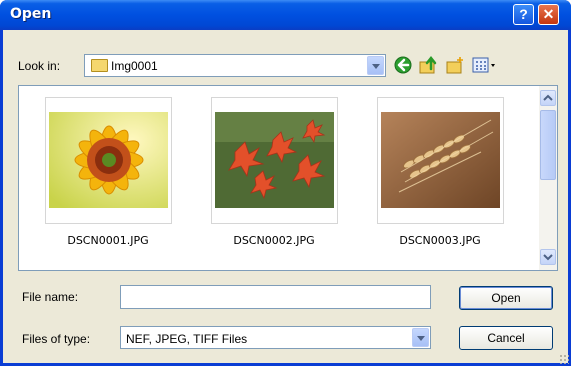 The width and height of the screenshot is (571, 366). I want to click on back-icon, so click(403, 65).